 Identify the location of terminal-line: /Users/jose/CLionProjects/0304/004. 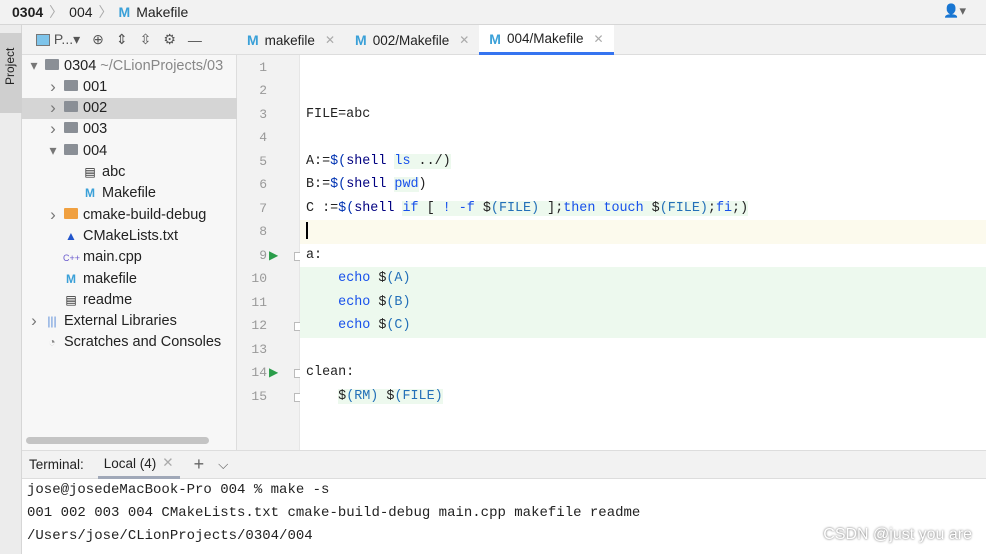
(170, 536).